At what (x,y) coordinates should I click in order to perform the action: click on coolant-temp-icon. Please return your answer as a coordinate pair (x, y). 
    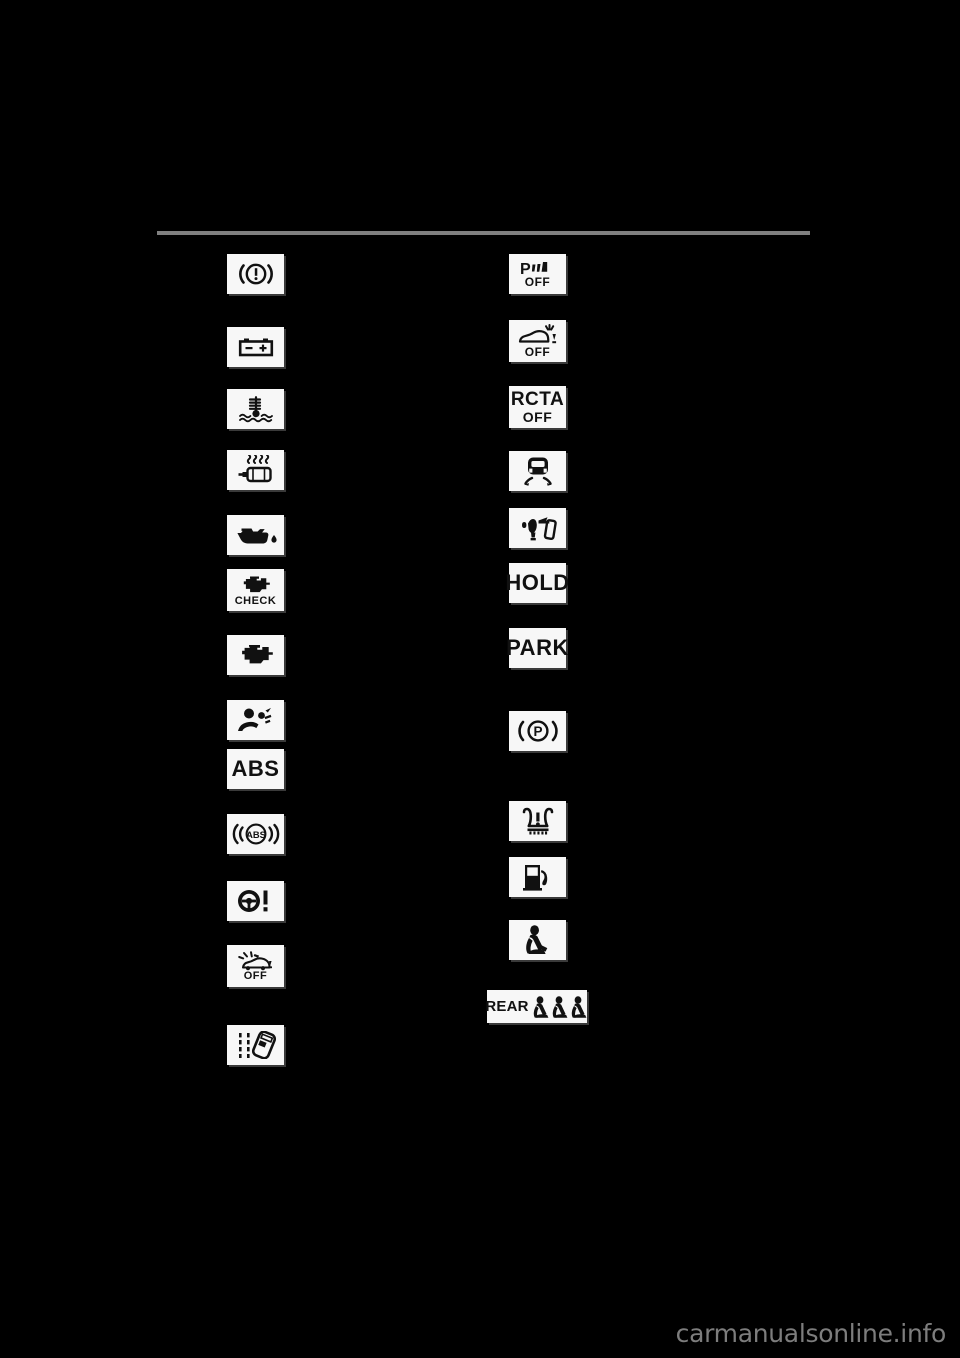
    Looking at the image, I should click on (256, 409).